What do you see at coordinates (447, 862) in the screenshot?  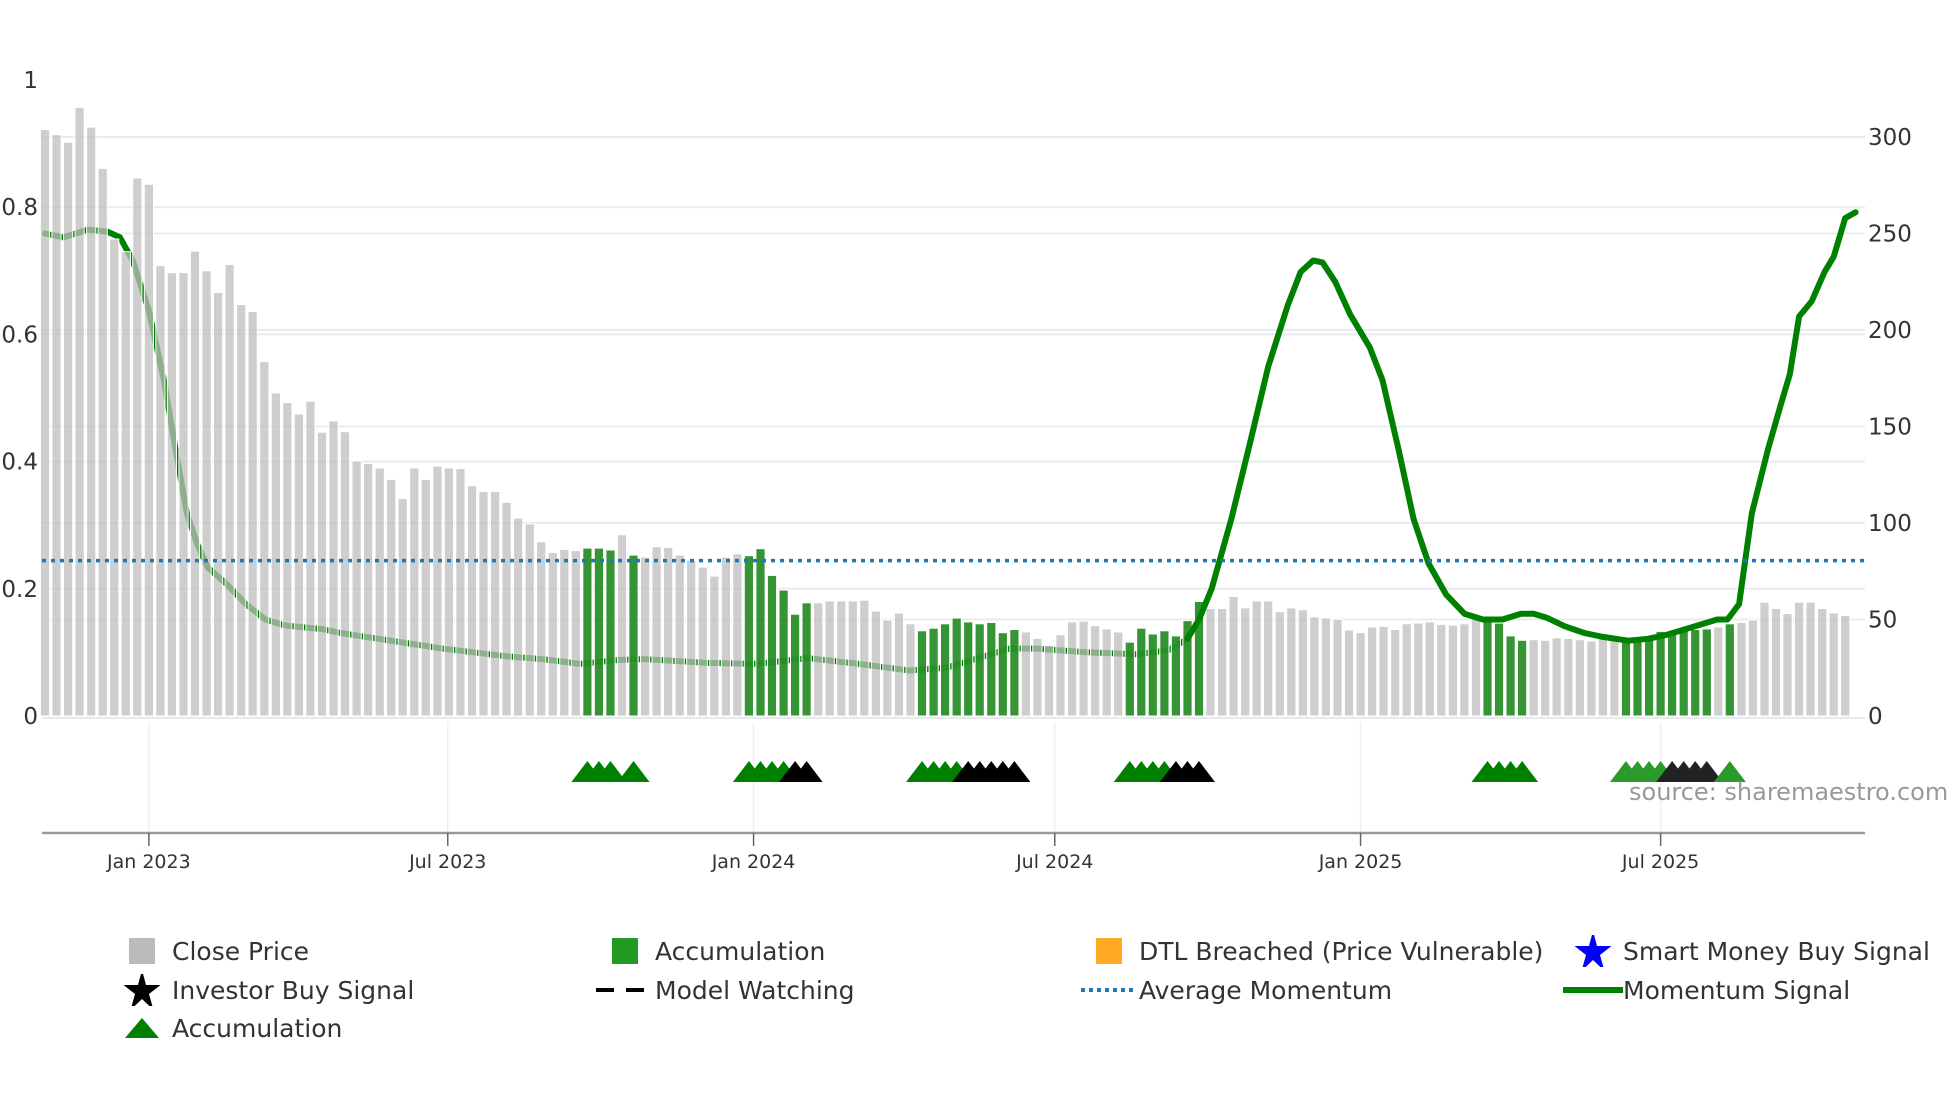 I see `x-tick-label: Jul 2023` at bounding box center [447, 862].